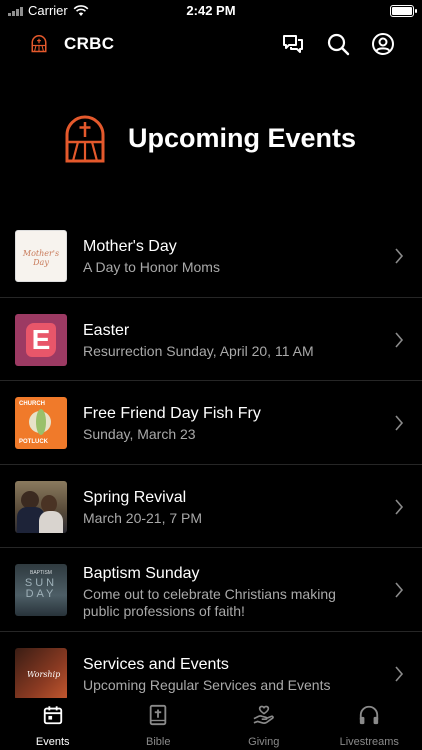 This screenshot has width=422, height=750. What do you see at coordinates (211, 506) in the screenshot?
I see `list-item-spring-revival: Spring Revival March 20-21, 7 PM` at bounding box center [211, 506].